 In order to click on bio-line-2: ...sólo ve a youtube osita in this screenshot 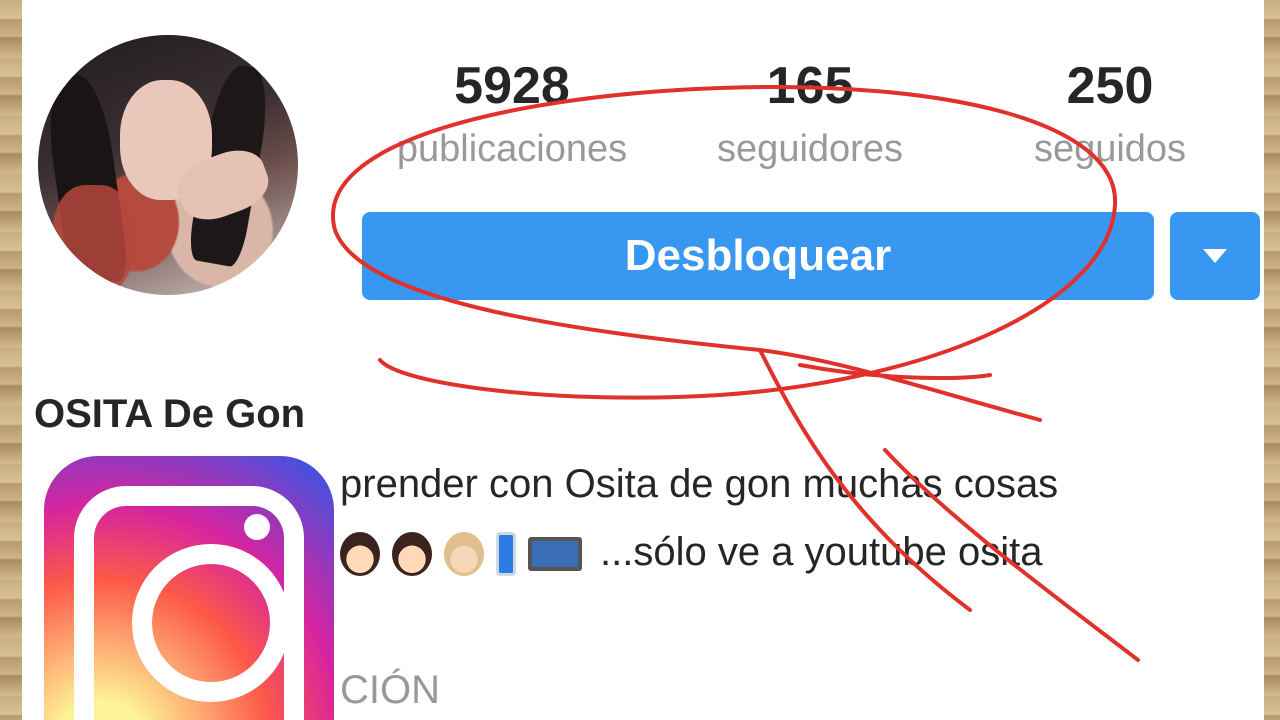, I will do `click(691, 553)`.